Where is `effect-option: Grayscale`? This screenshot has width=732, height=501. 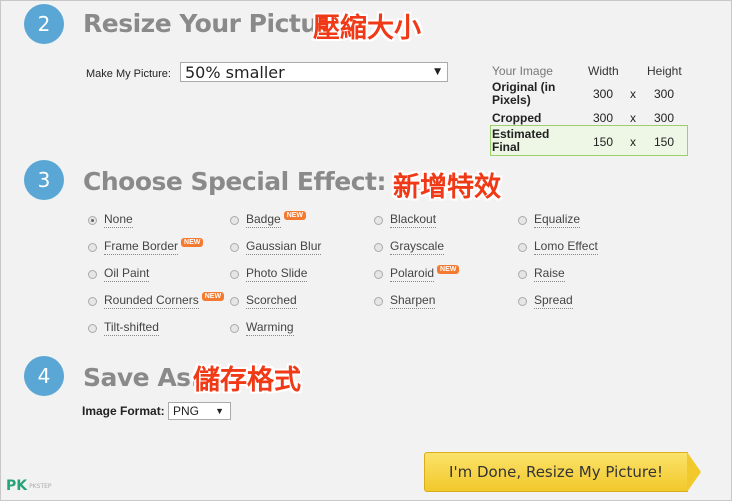 effect-option: Grayscale is located at coordinates (409, 247).